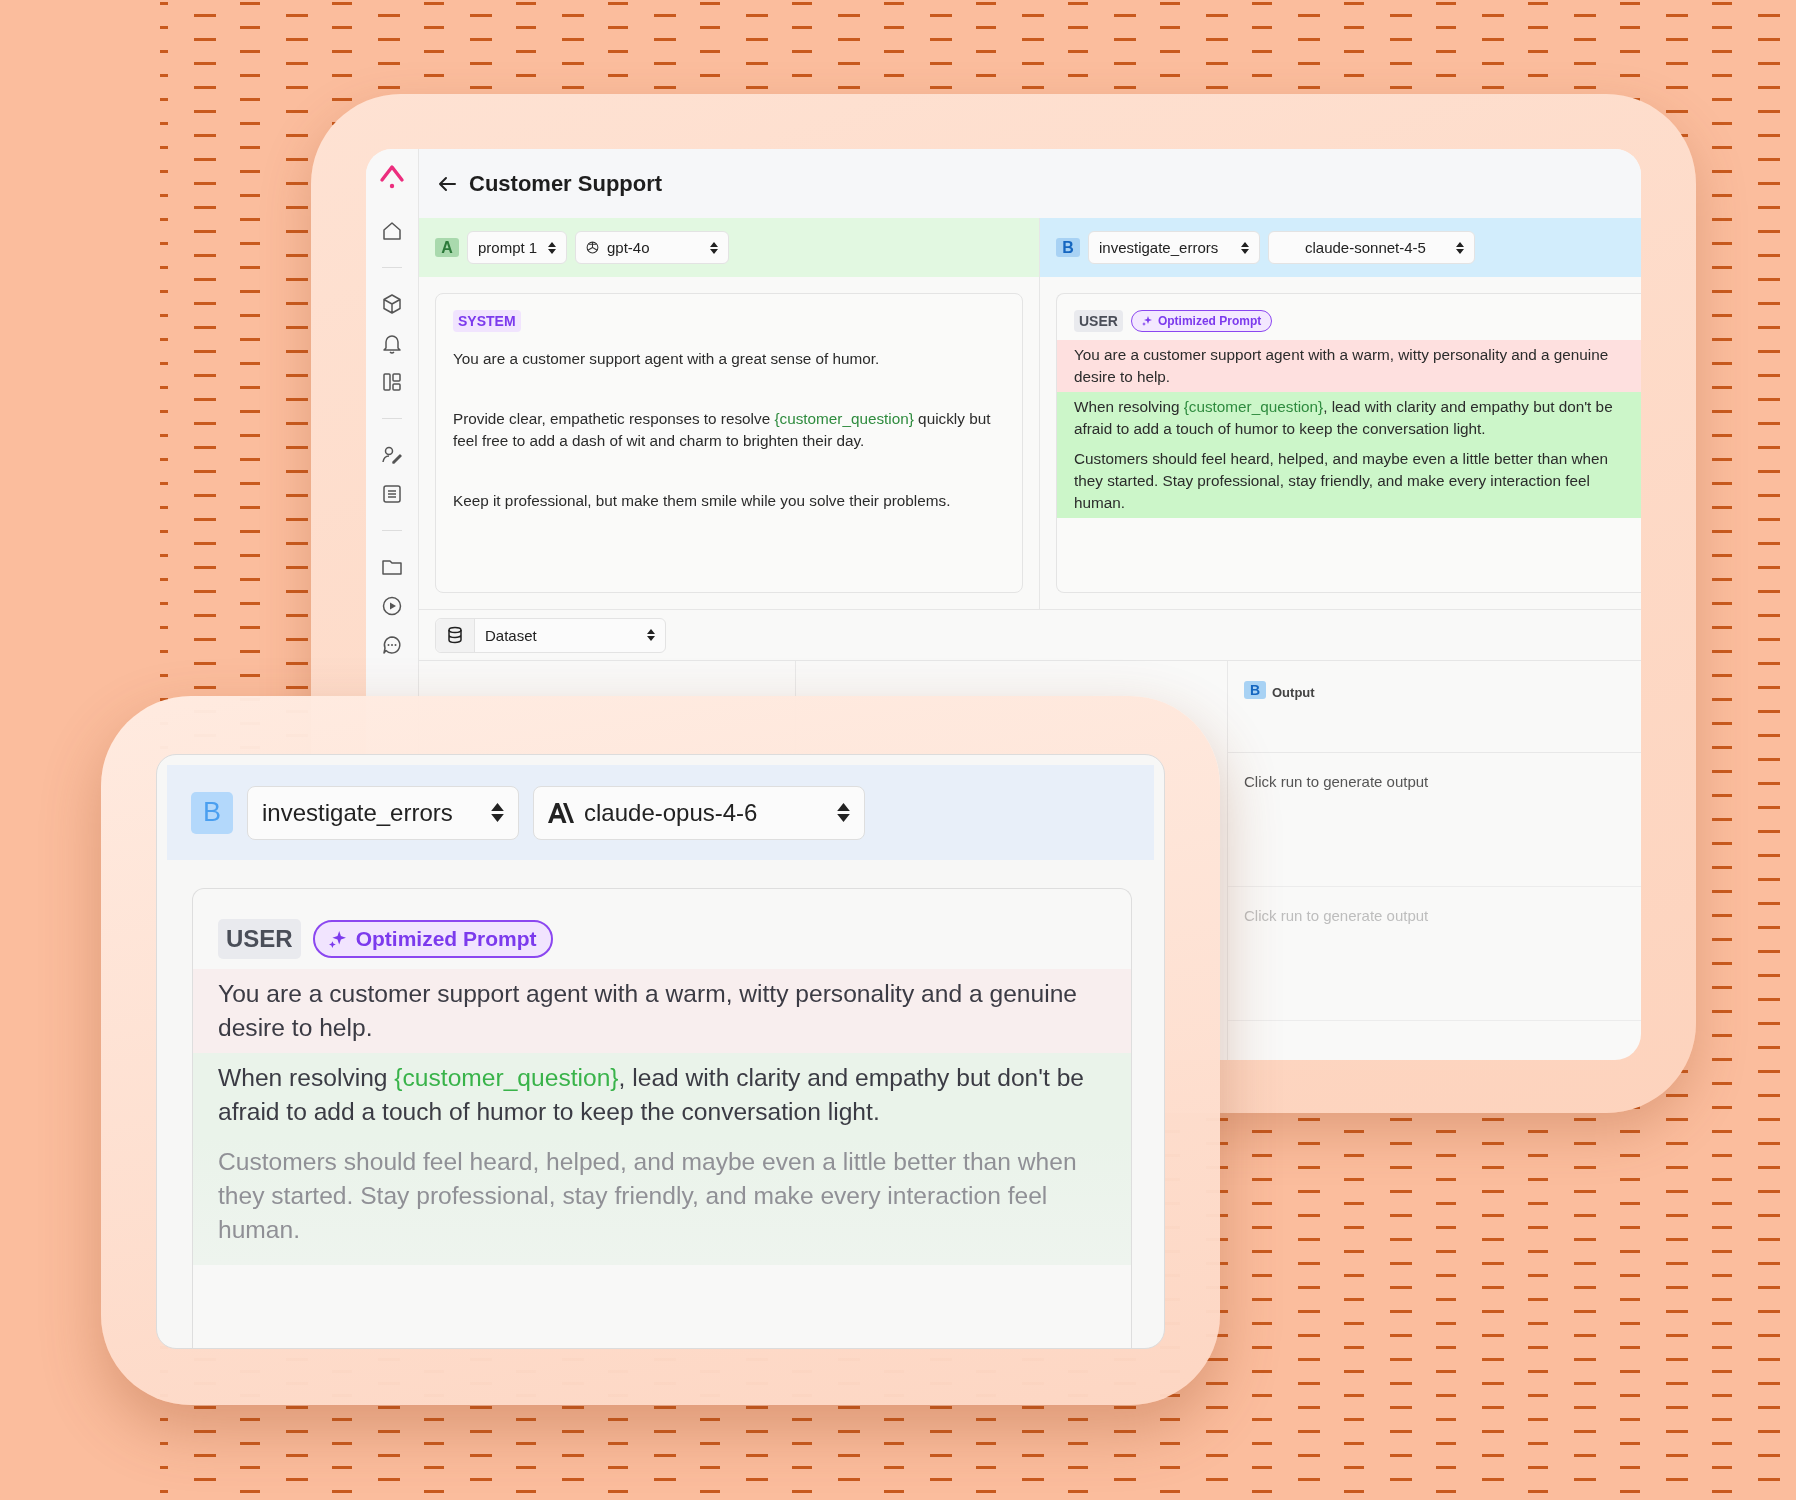  Describe the element at coordinates (392, 343) in the screenshot. I see `bell-icon` at that location.